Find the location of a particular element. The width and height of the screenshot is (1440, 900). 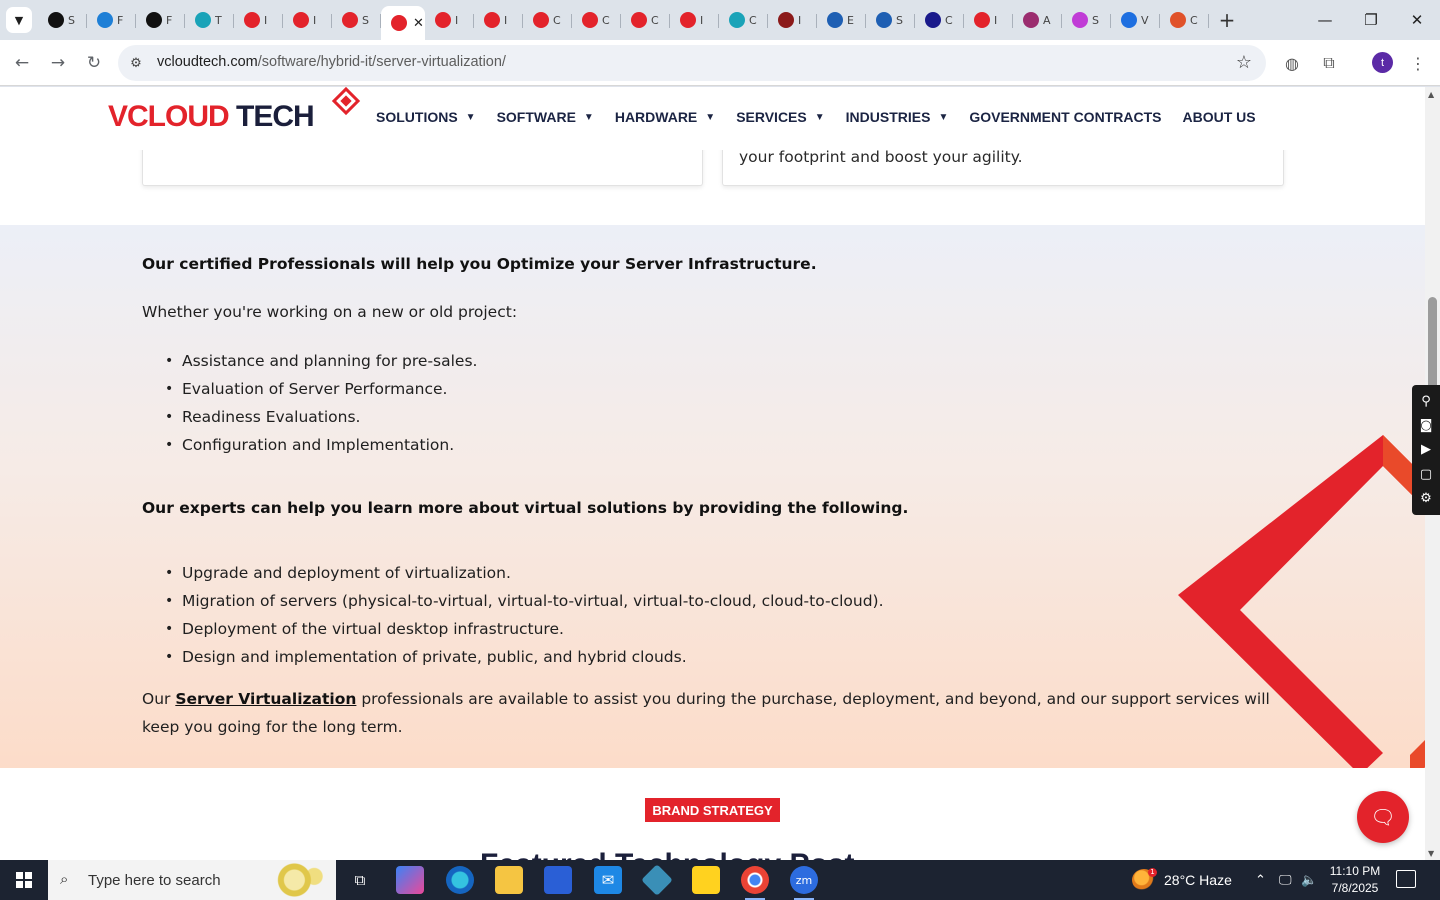

browser-tab: ✕ is located at coordinates (403, 23).